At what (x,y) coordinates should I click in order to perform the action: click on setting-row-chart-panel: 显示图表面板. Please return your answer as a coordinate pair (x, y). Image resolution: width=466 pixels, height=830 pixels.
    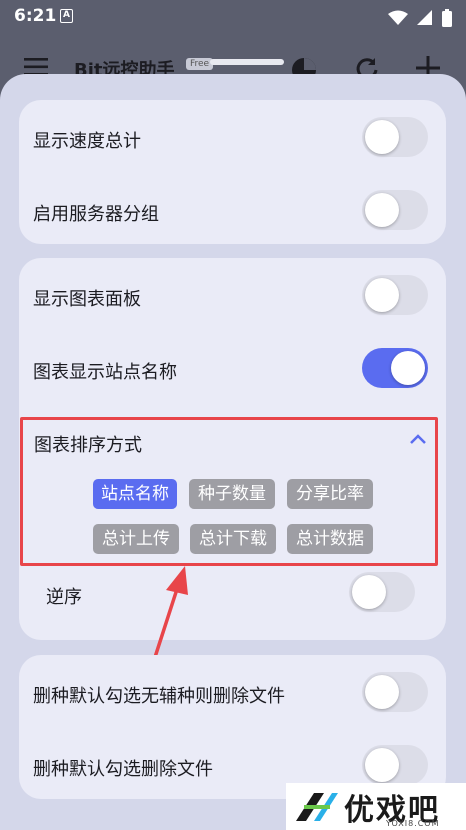
    Looking at the image, I should click on (232, 293).